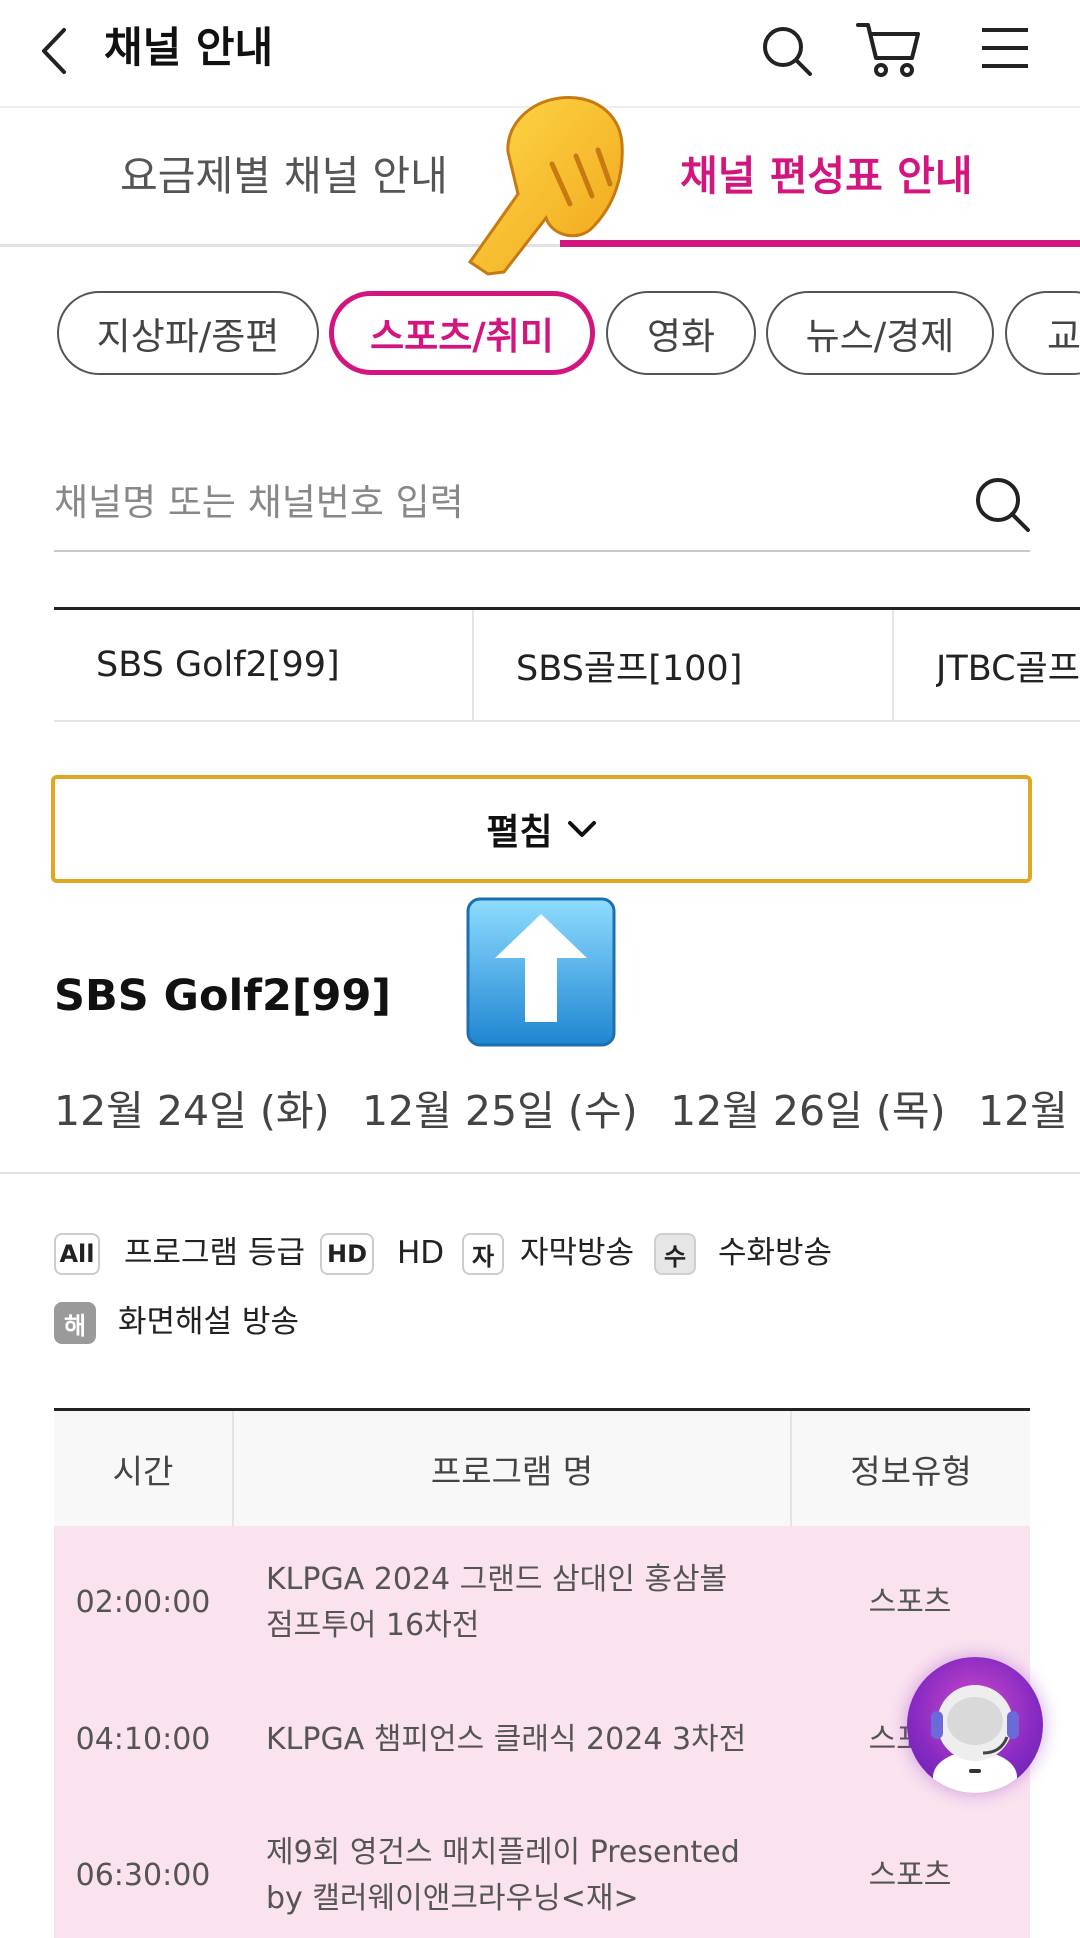 This screenshot has width=1080, height=1938. What do you see at coordinates (542, 184) in the screenshot?
I see `pointing-hand-icon` at bounding box center [542, 184].